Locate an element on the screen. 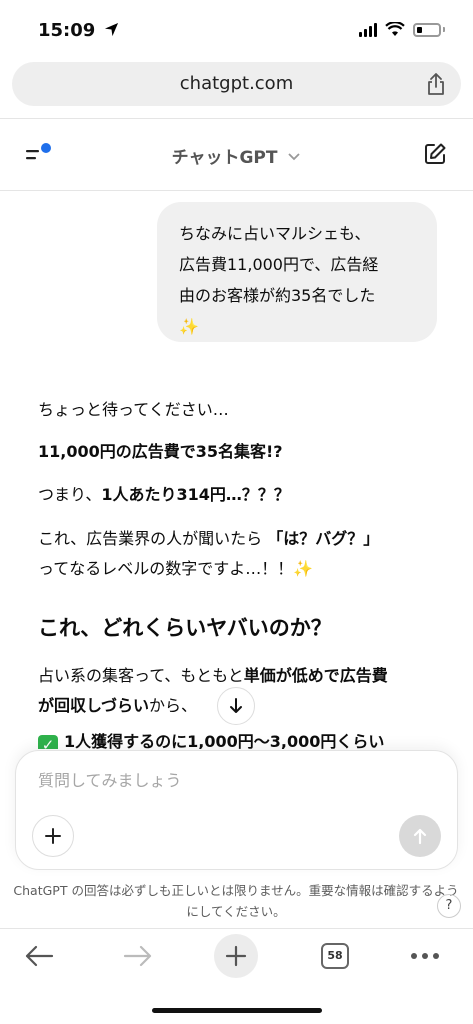 Image resolution: width=473 pixels, height=1024 pixels. status-time: 15:09 is located at coordinates (78, 30).